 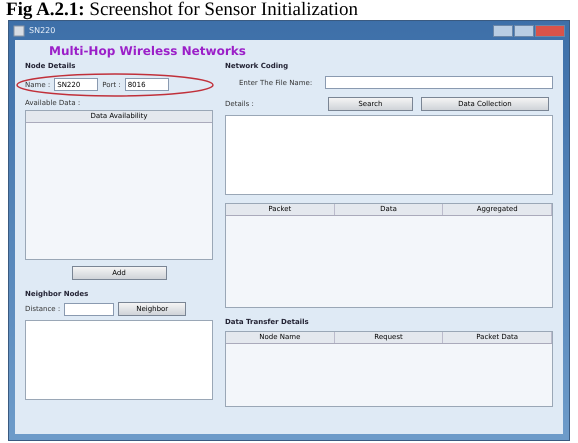 I want to click on file-name-field, so click(x=439, y=82).